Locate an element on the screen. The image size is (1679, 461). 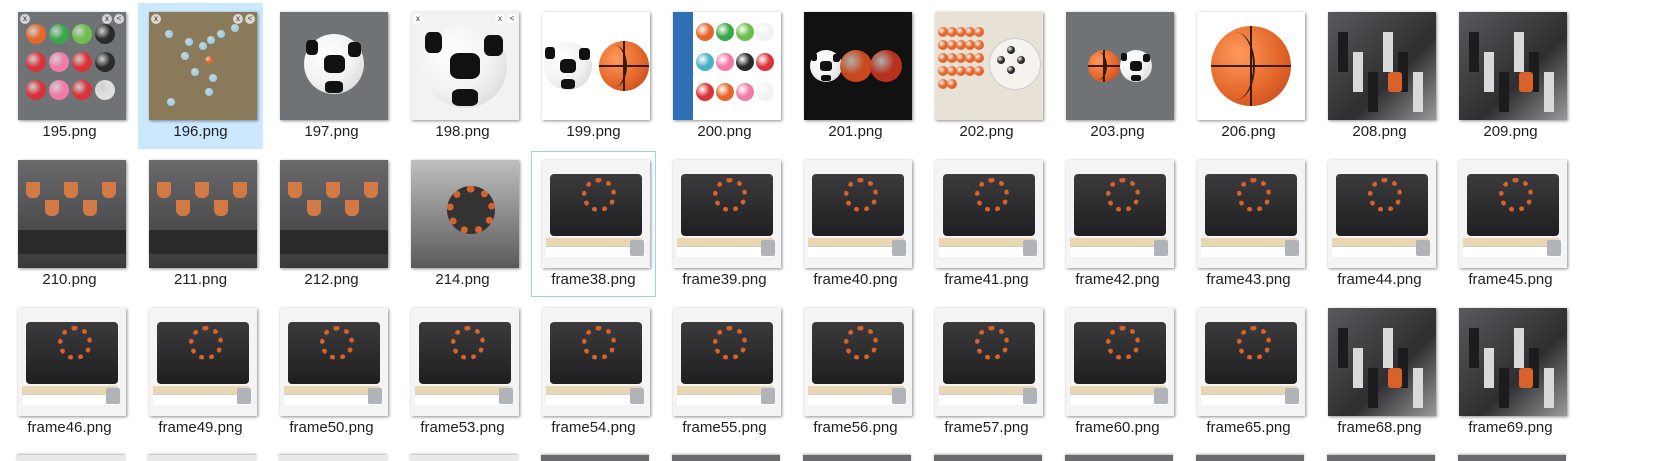
file-item: frame41.png is located at coordinates (986, 224).